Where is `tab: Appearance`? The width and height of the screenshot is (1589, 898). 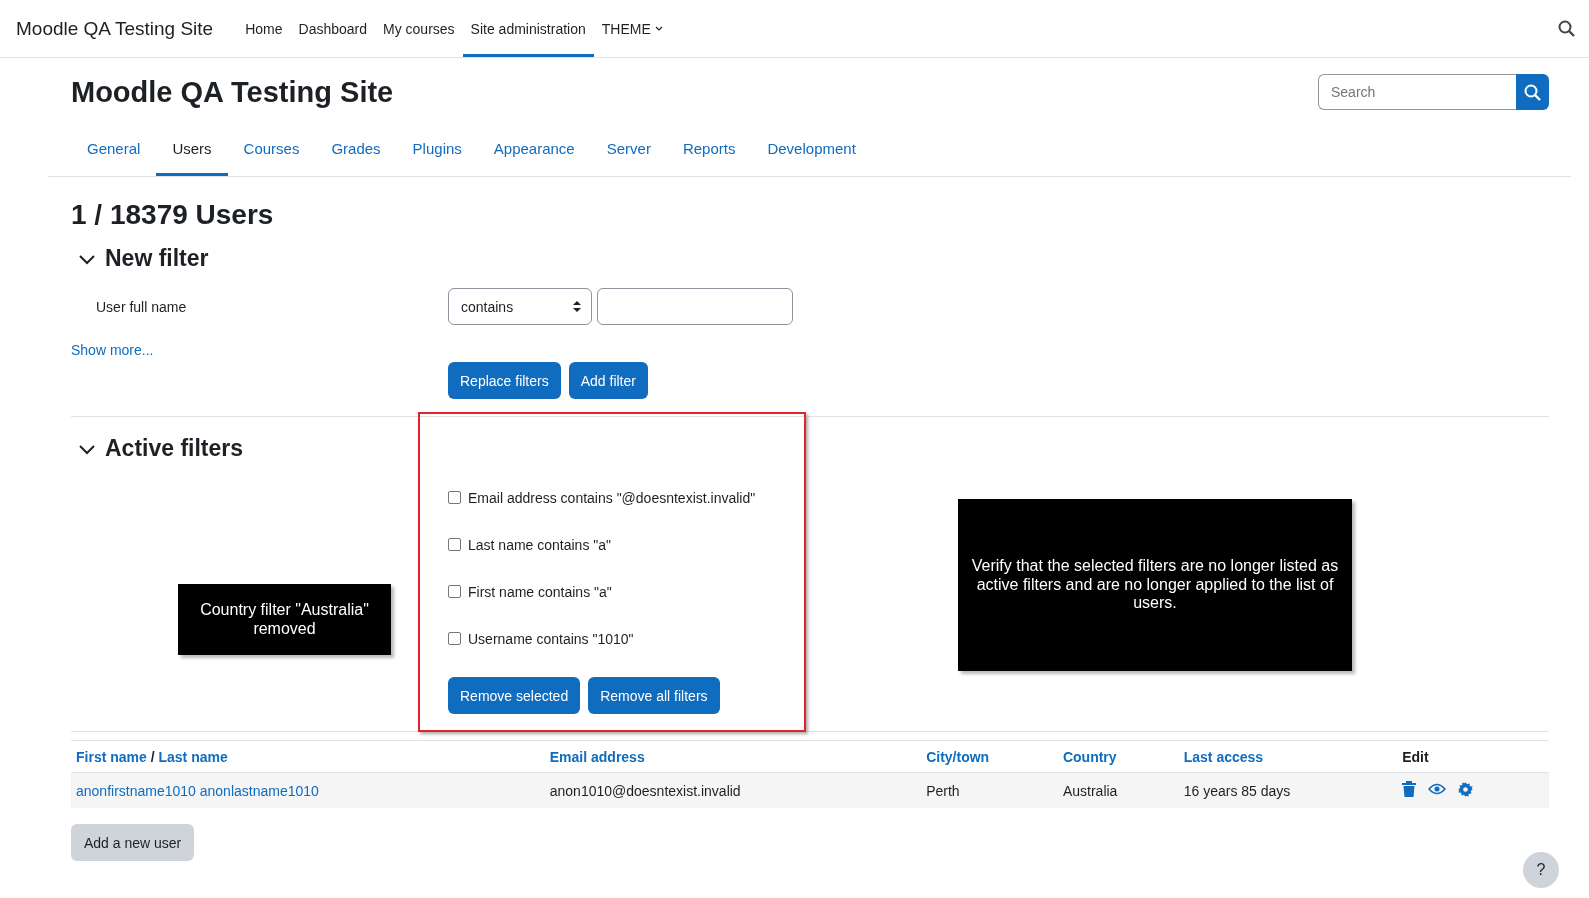
tab: Appearance is located at coordinates (534, 152).